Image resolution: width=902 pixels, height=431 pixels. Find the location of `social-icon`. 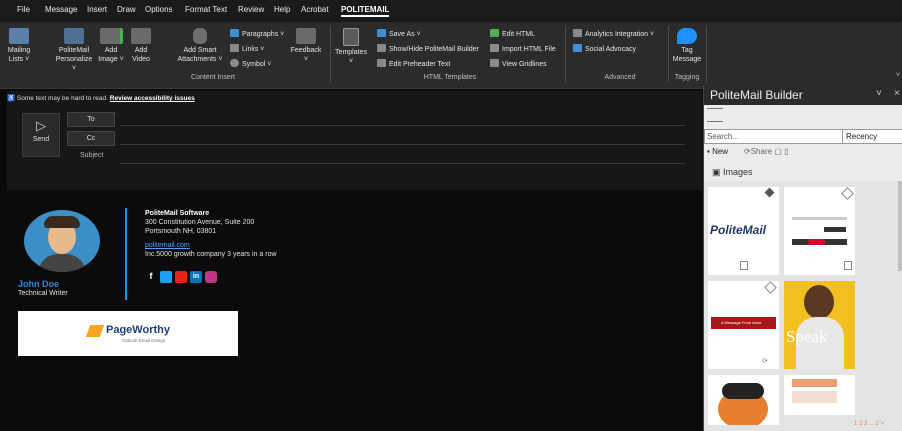

social-icon is located at coordinates (577, 48).